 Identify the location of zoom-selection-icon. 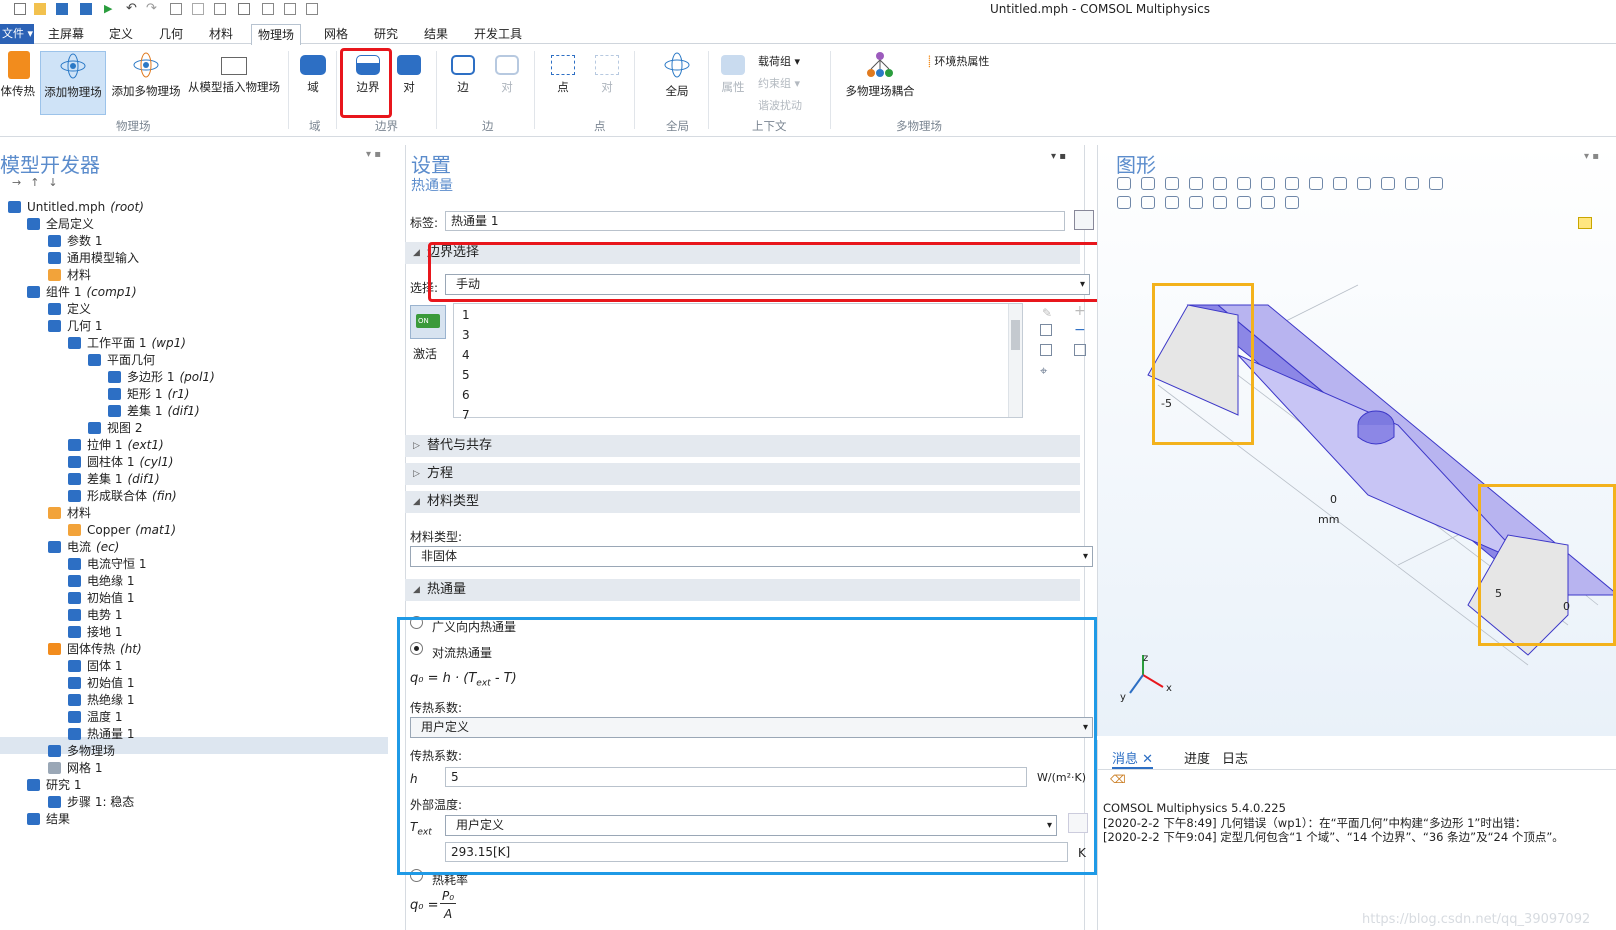
(1220, 183).